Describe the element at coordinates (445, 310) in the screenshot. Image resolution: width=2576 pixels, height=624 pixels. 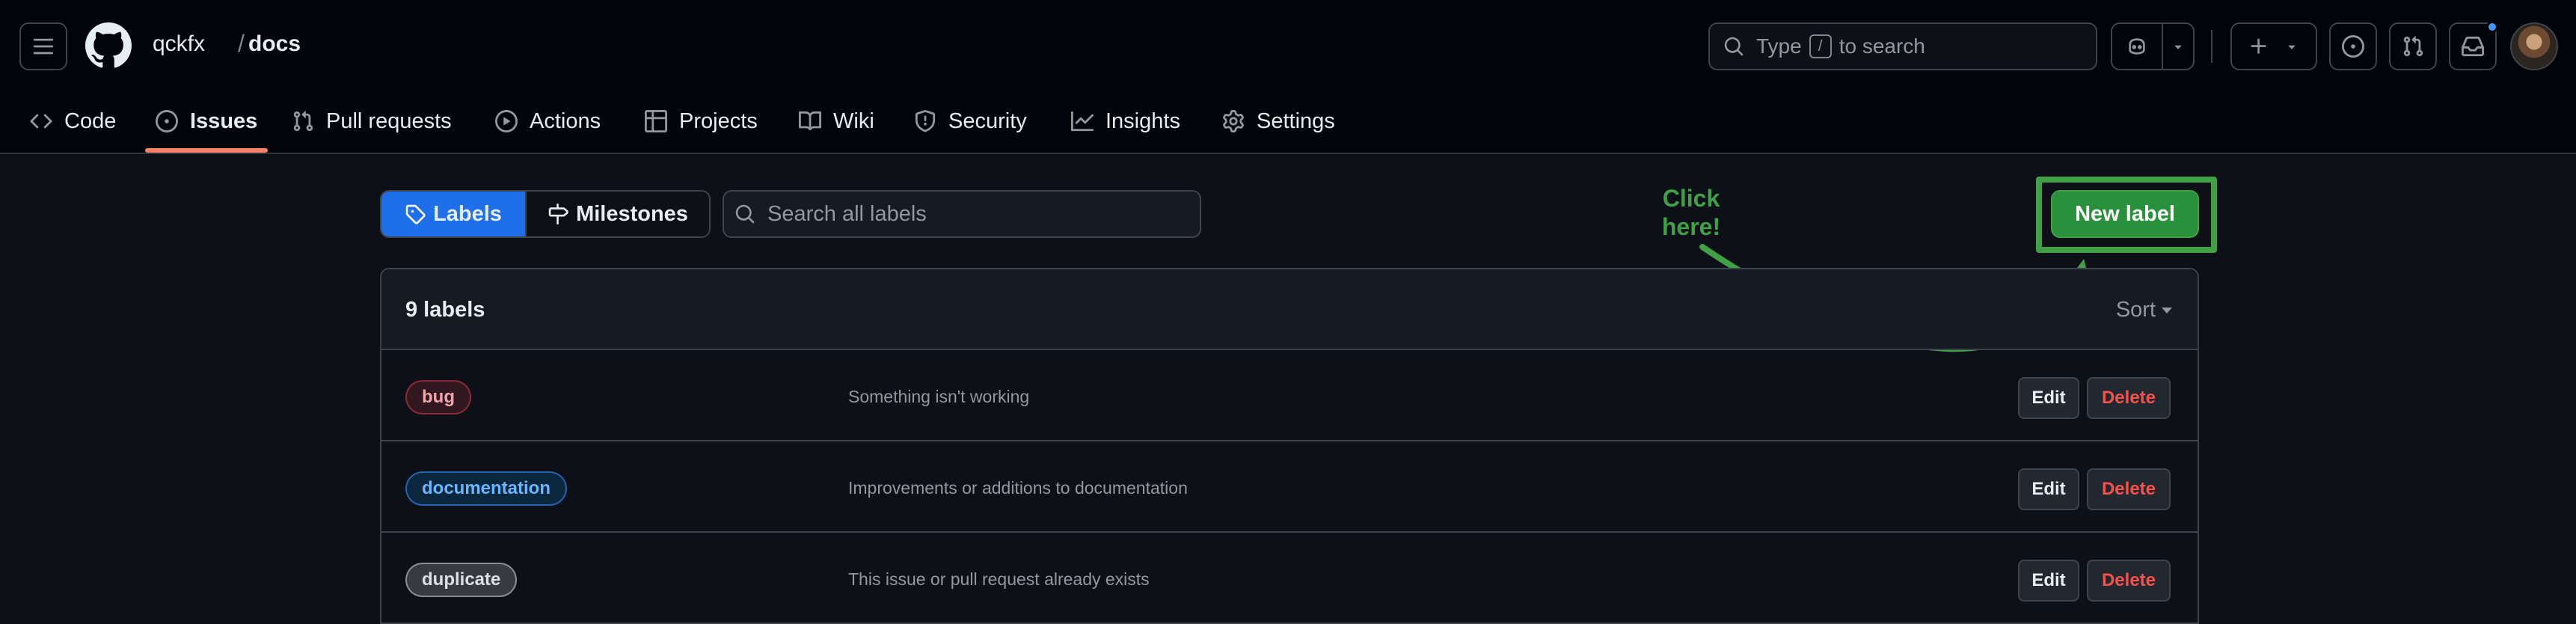
I see `labels-count: 9 labels` at that location.